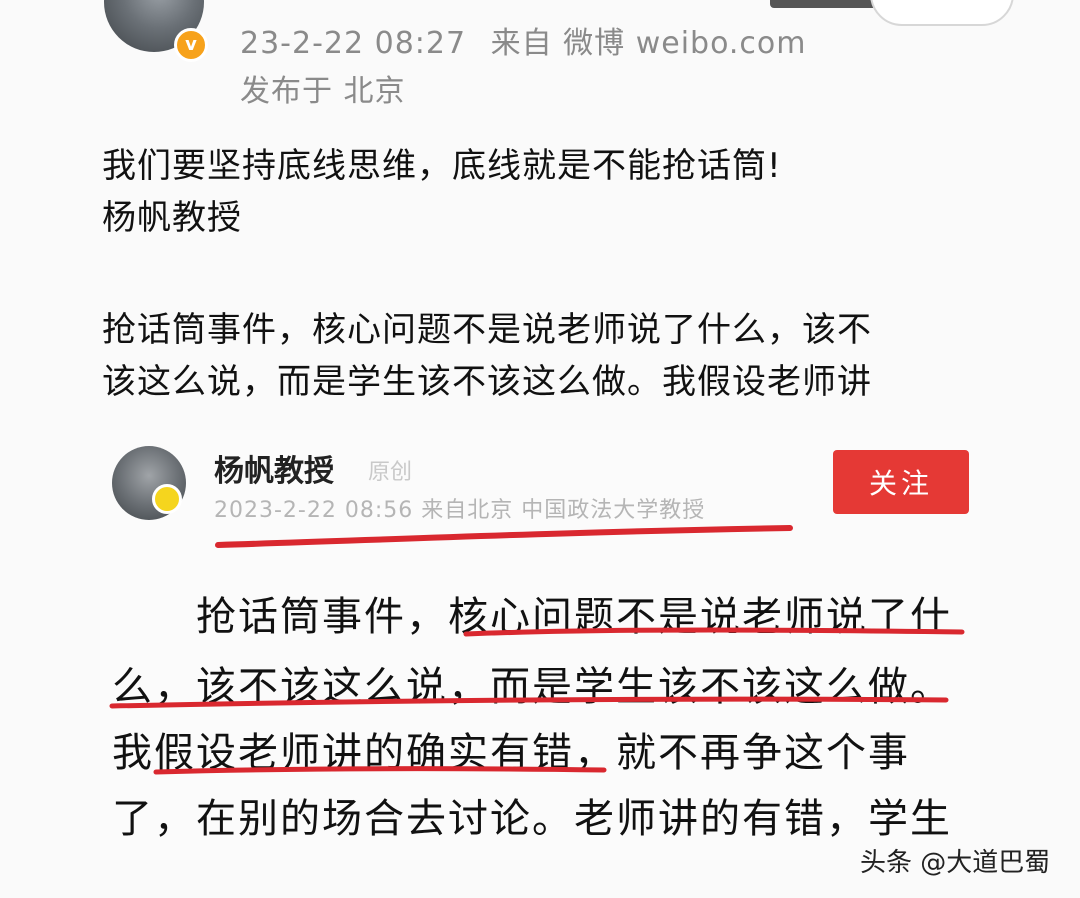  I want to click on underline-line1, so click(714, 632).